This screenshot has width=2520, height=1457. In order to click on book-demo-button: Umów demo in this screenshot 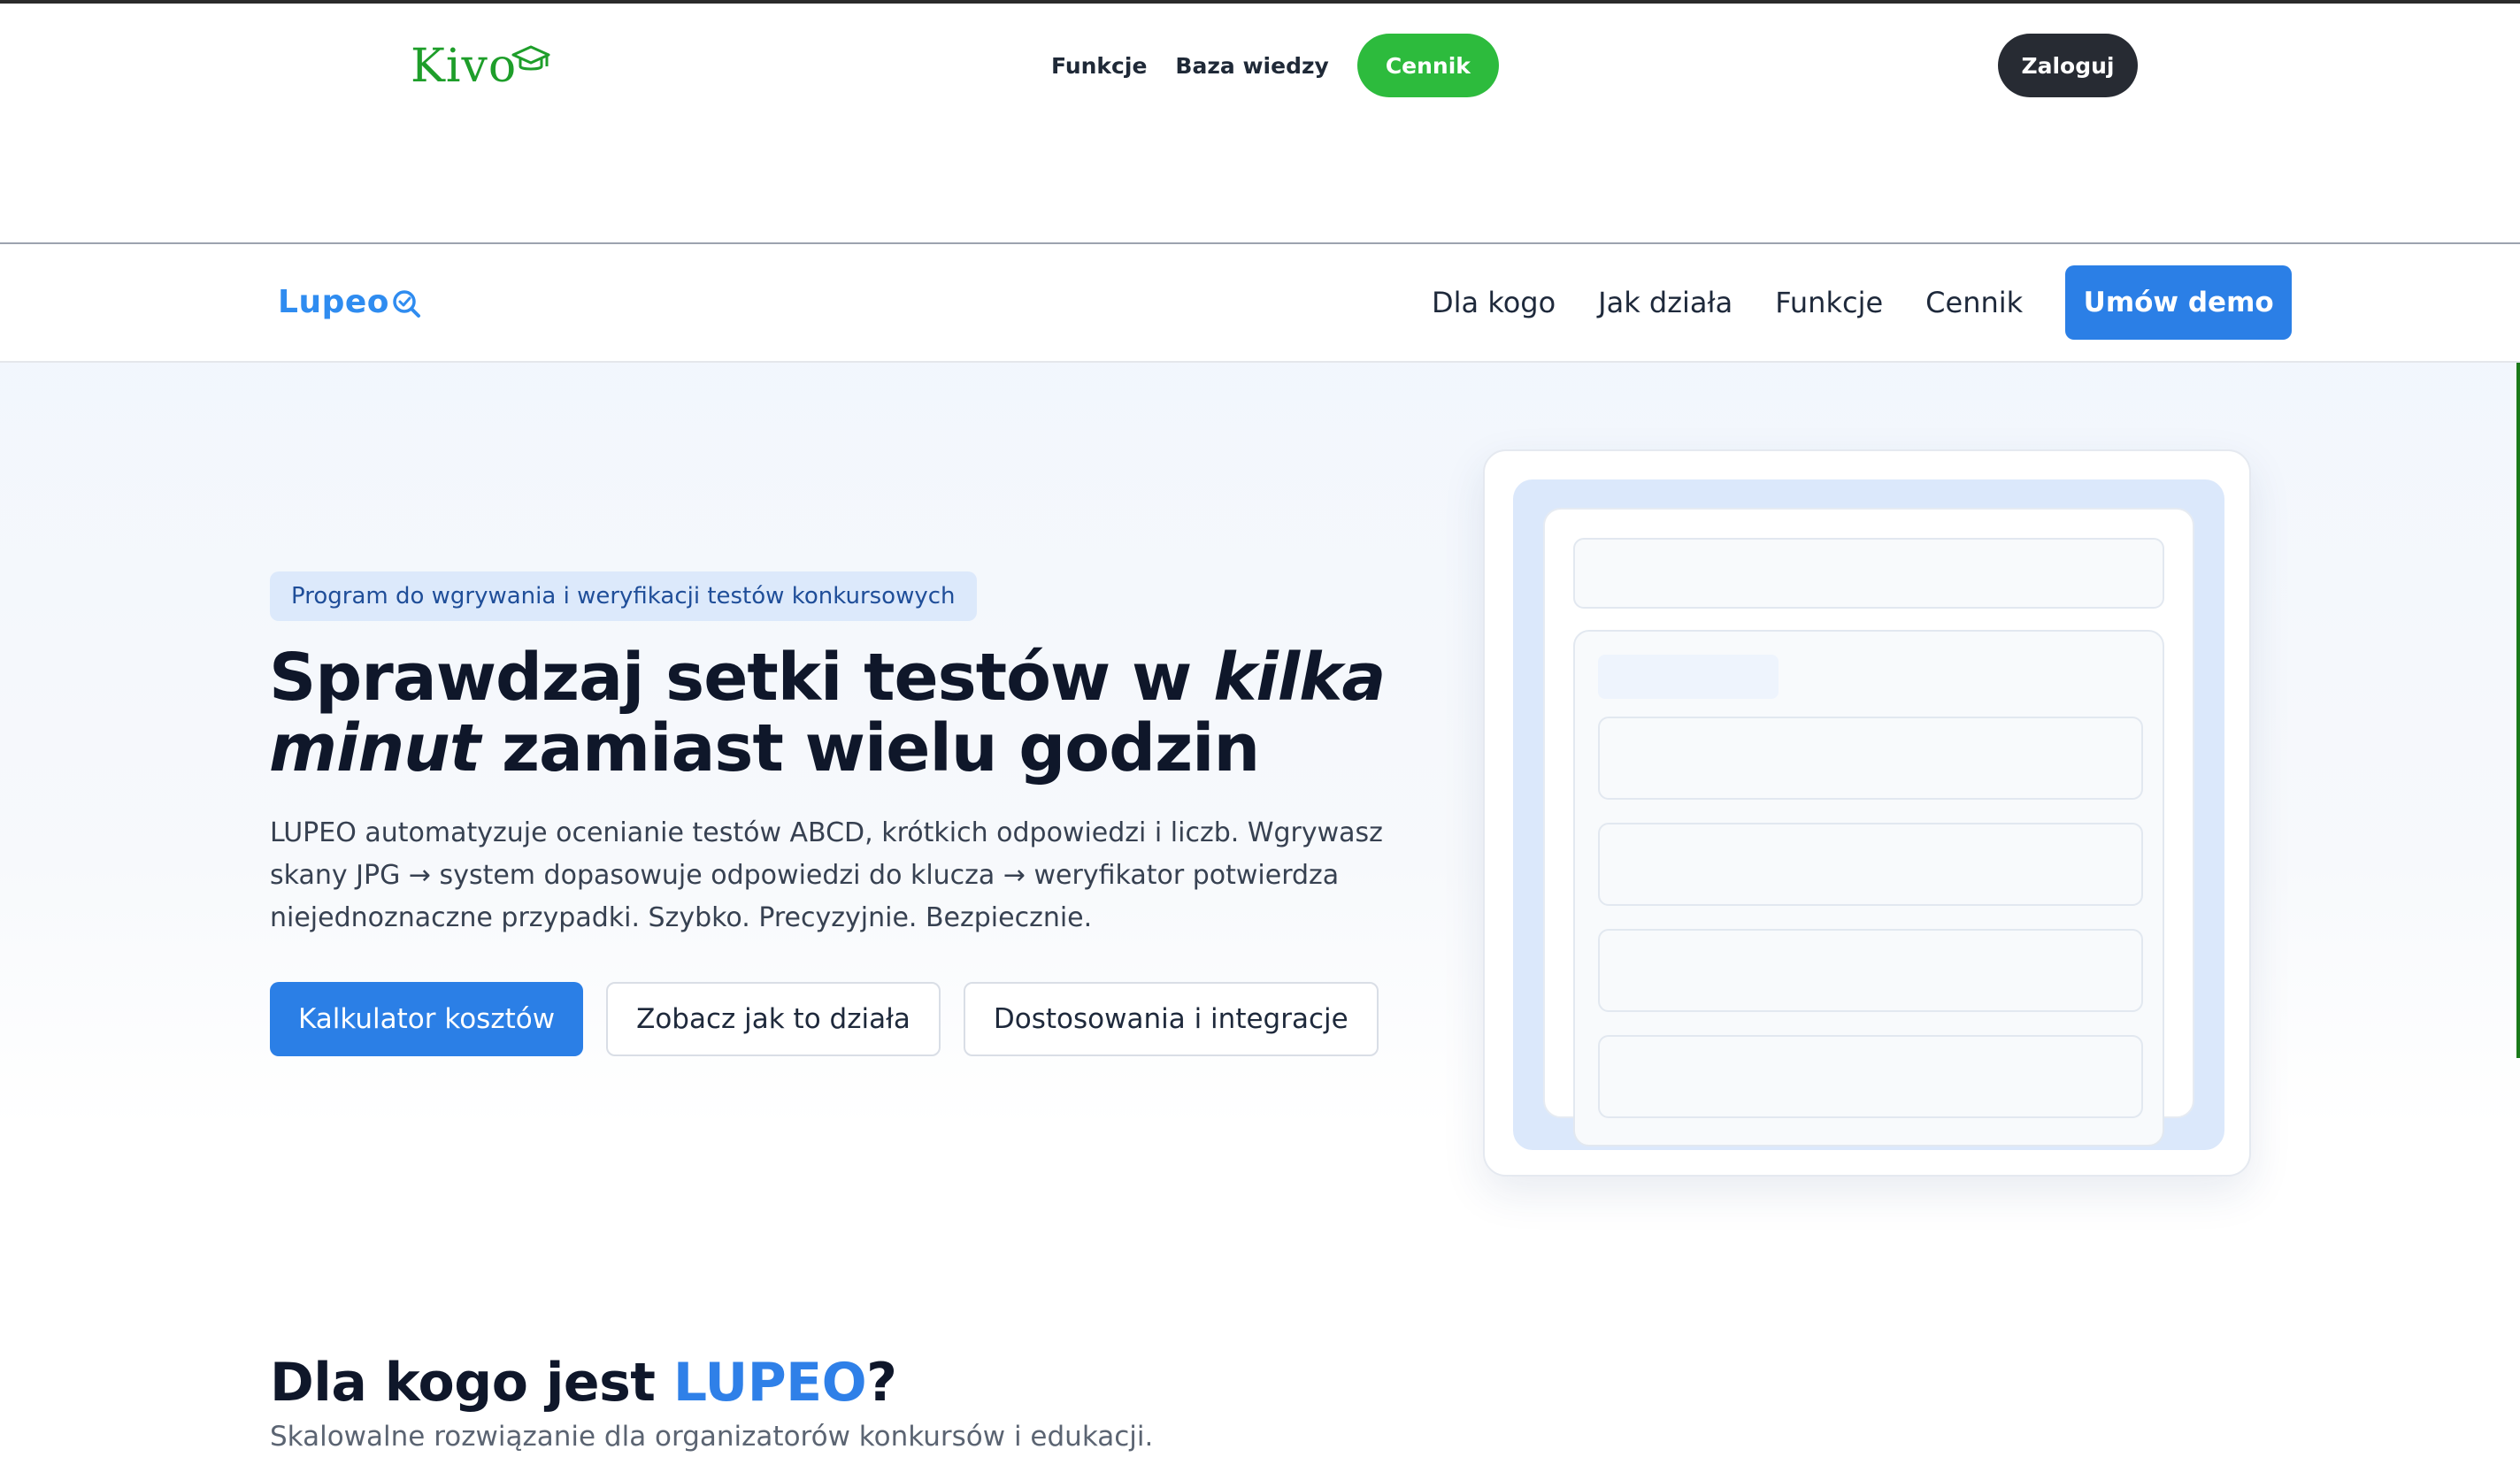, I will do `click(2179, 303)`.